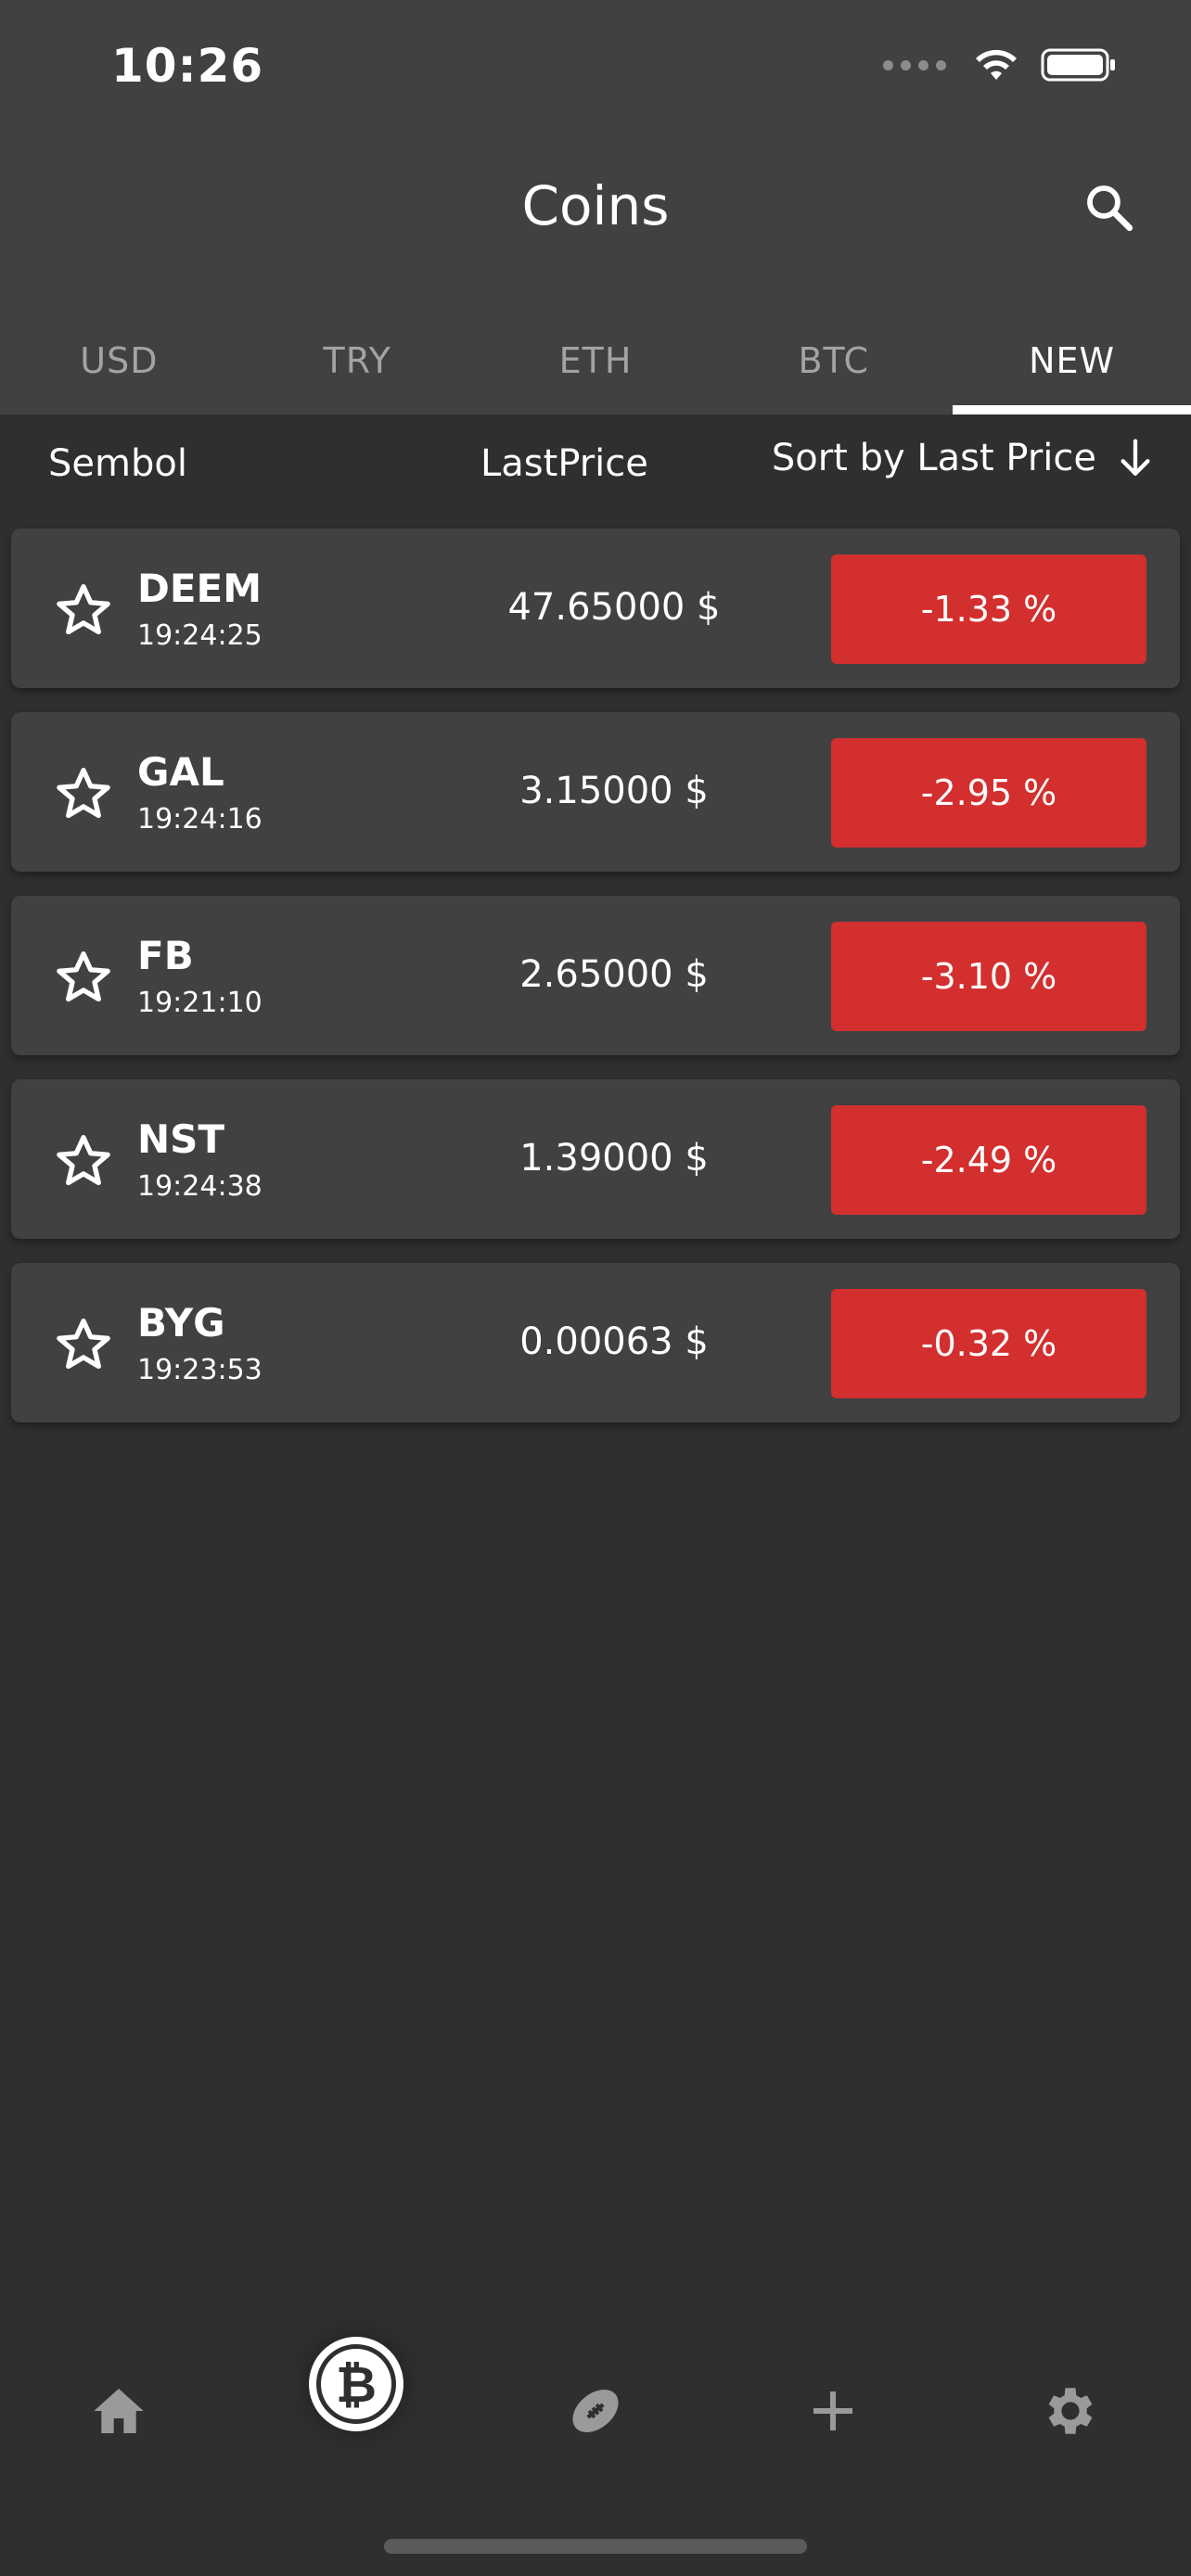 Image resolution: width=1191 pixels, height=2576 pixels. I want to click on search-icon, so click(1110, 208).